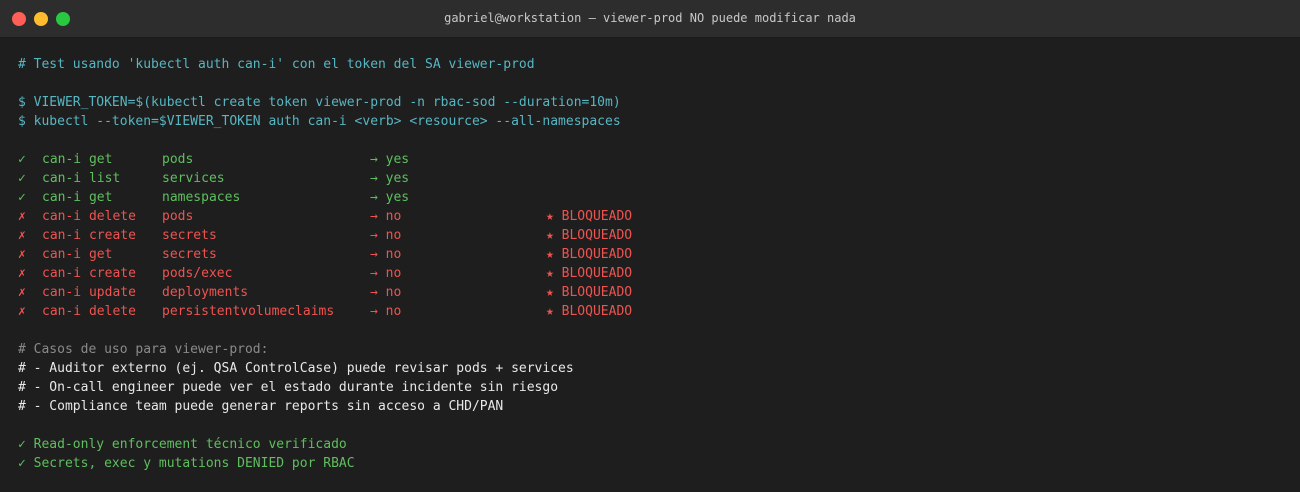 The height and width of the screenshot is (492, 1300). What do you see at coordinates (650, 159) in the screenshot?
I see `check-row: ✓ can-i get pods → yes` at bounding box center [650, 159].